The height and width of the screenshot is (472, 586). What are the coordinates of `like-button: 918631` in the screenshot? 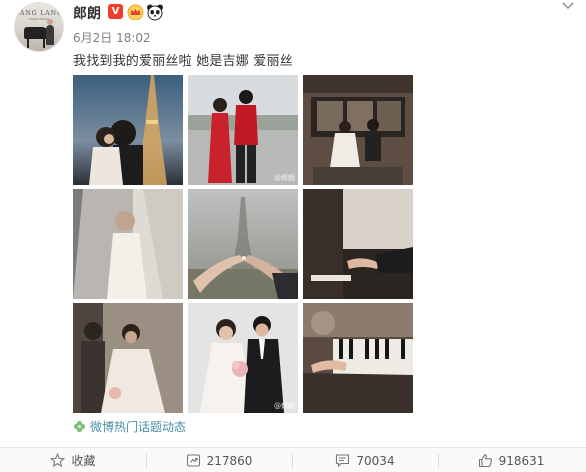 It's located at (511, 460).